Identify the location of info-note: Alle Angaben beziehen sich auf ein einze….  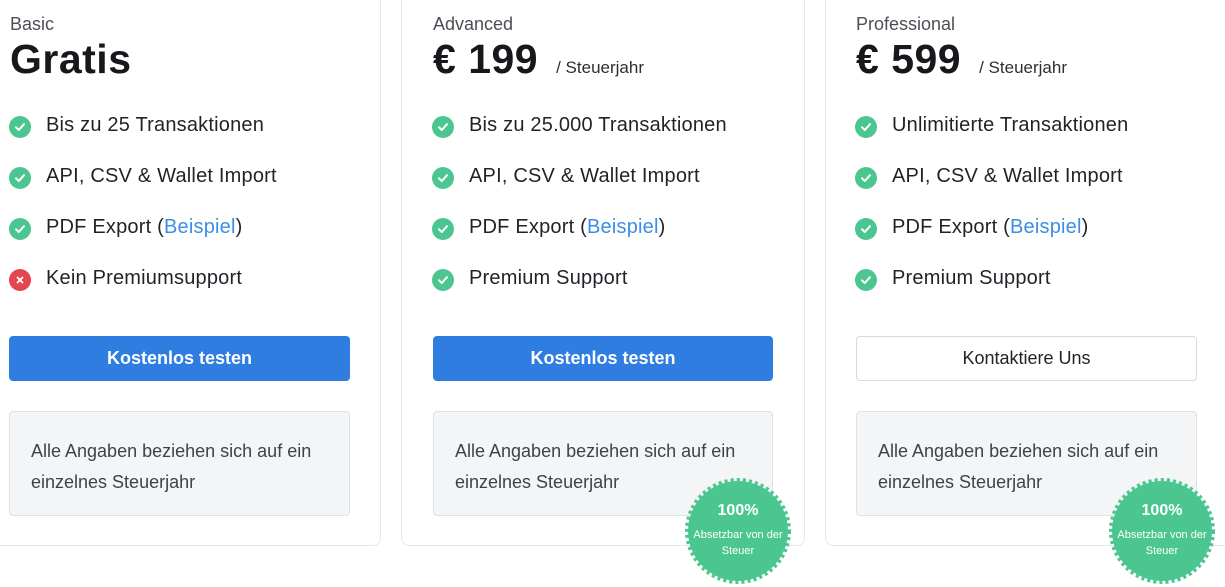
(179, 463).